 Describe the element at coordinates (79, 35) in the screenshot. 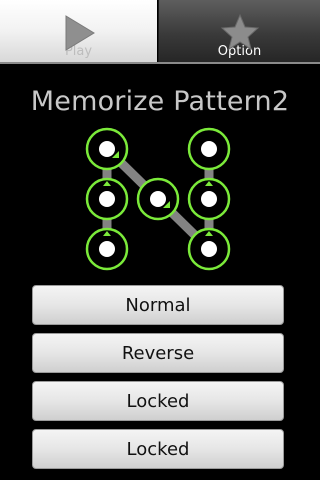

I see `play-icon` at that location.